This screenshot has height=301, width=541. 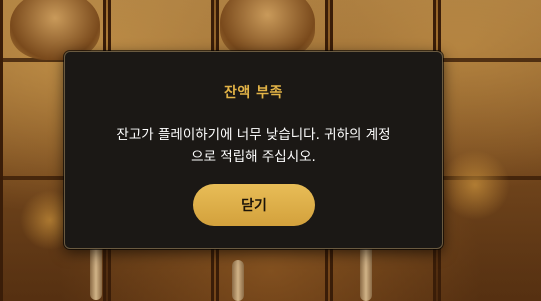 I want to click on dialog-message: 잔고가 플레이하기에 너무 낮습니다. 귀하의 계정 으로 적립해 주십시오., so click(x=253, y=146).